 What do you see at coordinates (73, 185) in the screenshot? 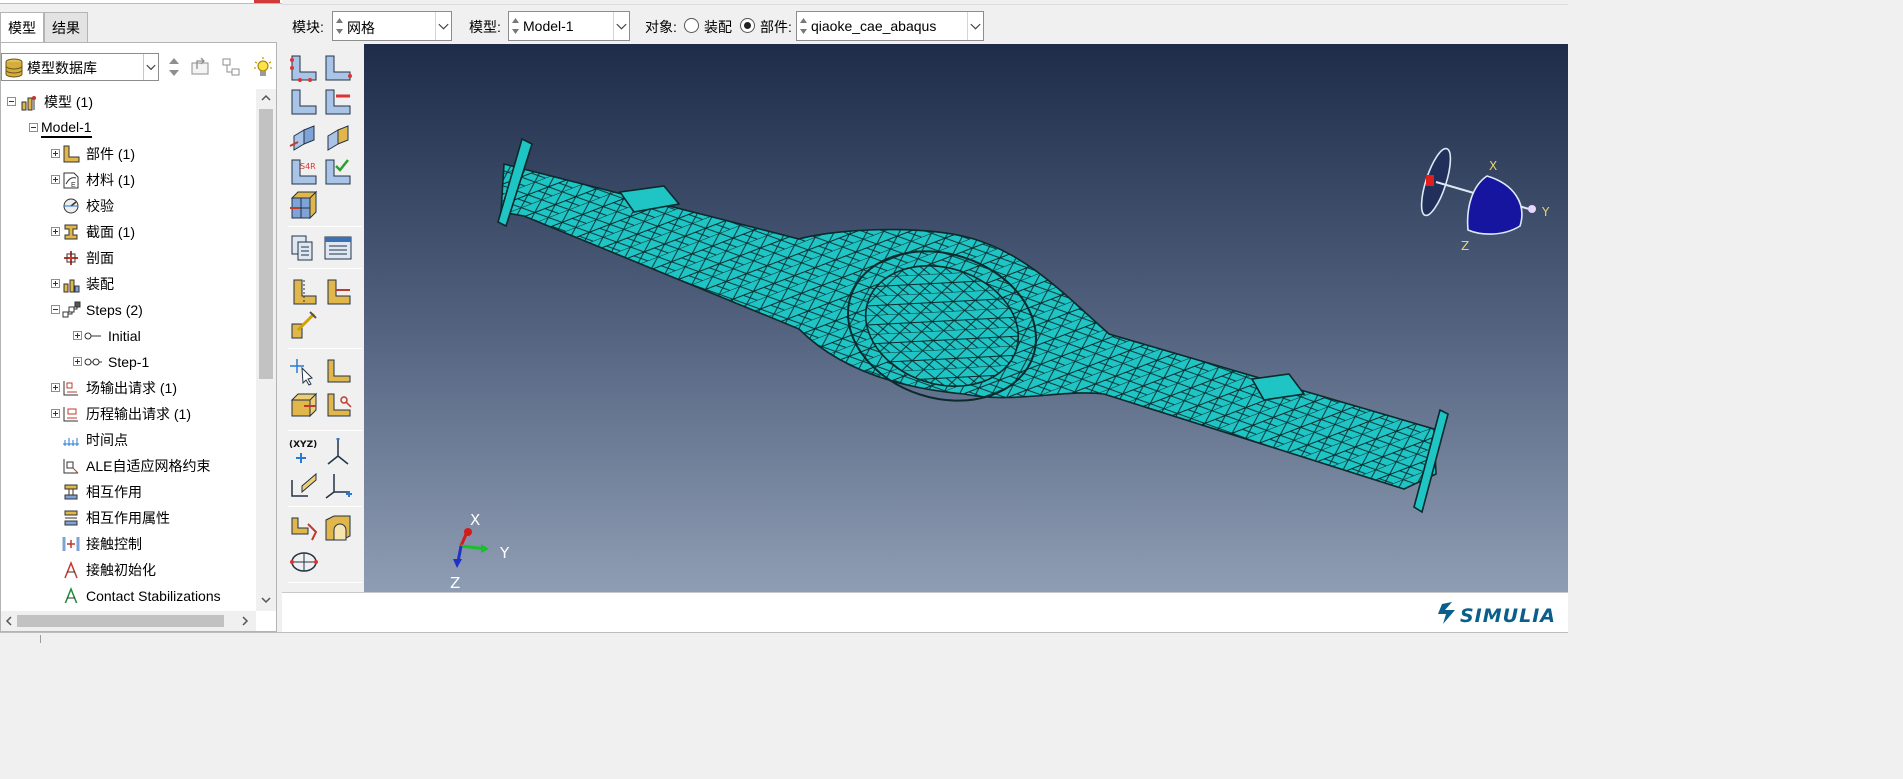
I see `svg-text: E` at bounding box center [73, 185].